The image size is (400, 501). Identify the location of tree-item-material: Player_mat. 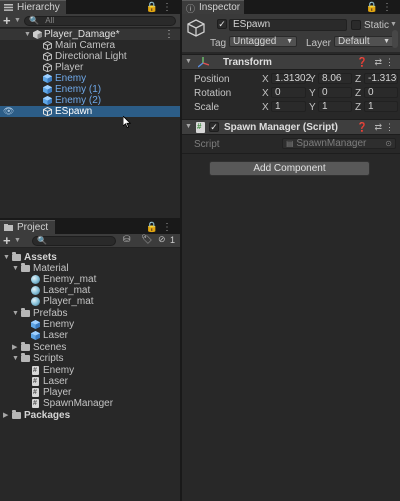
(90, 301).